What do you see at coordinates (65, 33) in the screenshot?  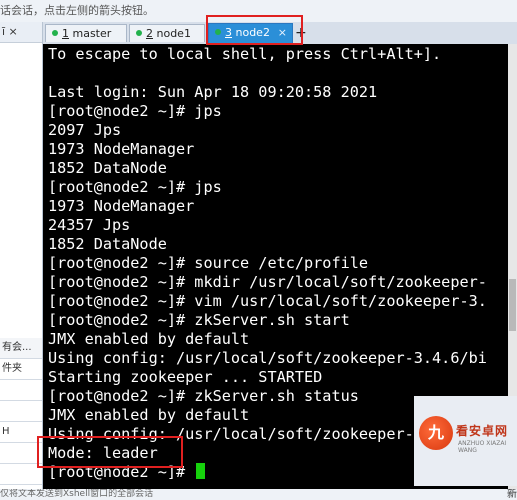 I see `tab-number: 1` at bounding box center [65, 33].